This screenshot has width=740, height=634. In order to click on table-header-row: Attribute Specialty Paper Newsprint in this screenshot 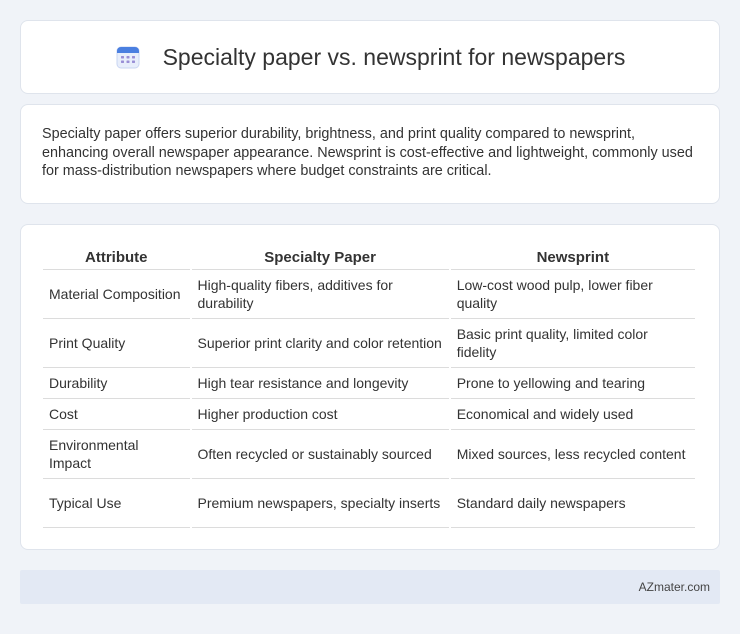, I will do `click(369, 257)`.